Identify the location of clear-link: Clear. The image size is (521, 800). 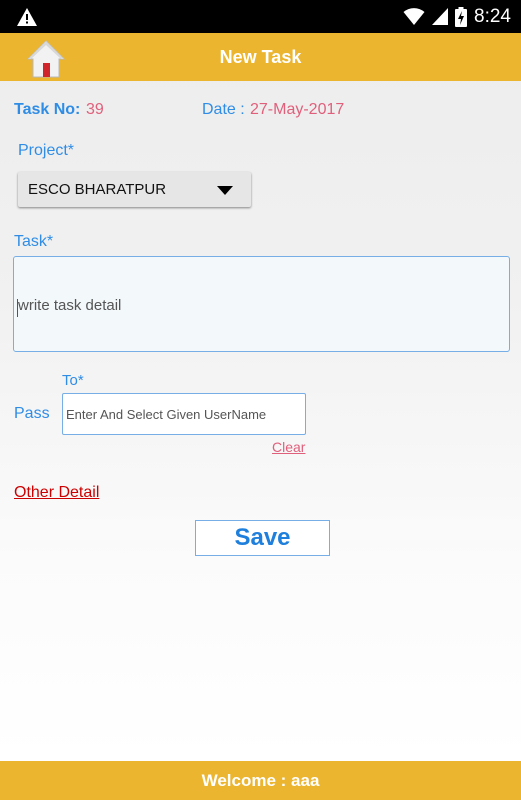
(288, 447).